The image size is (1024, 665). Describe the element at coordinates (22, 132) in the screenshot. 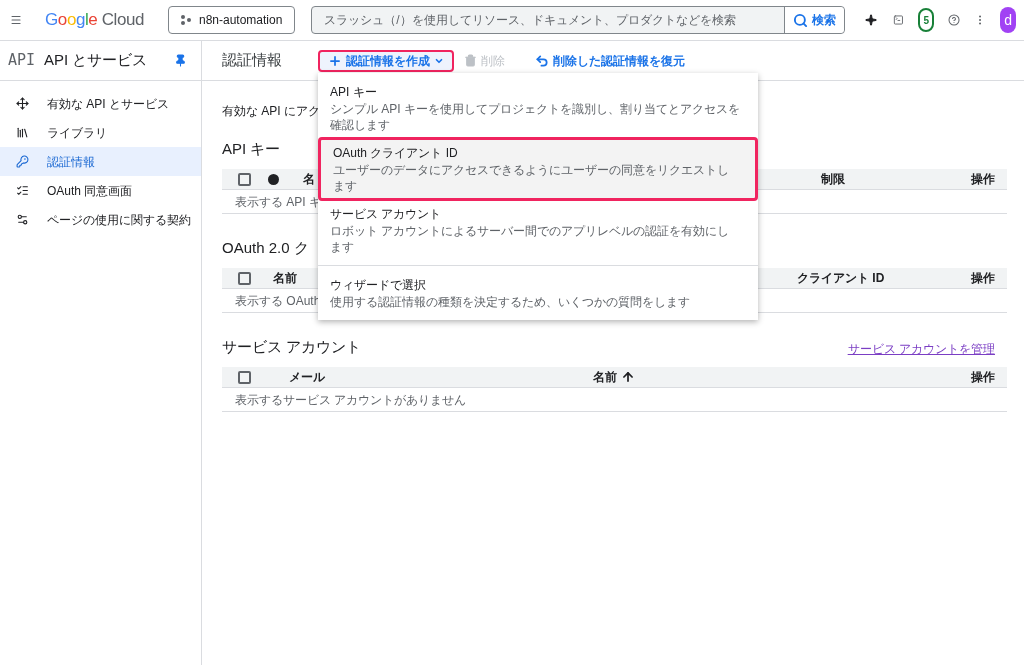

I see `library-icon` at that location.